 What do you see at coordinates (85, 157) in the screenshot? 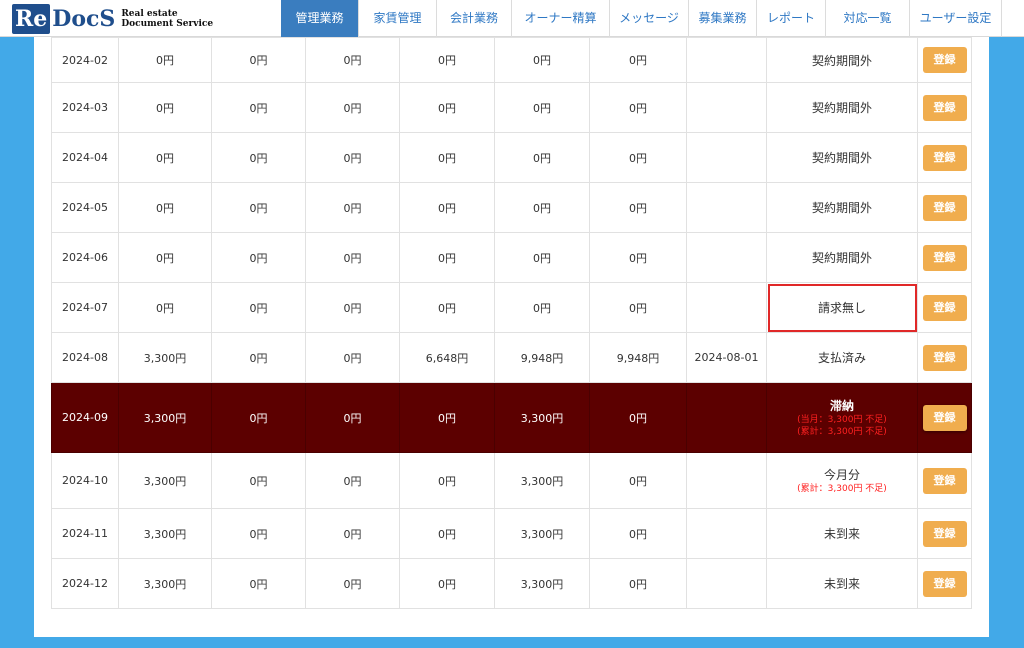
I see `month-cell: 2024-04` at bounding box center [85, 157].